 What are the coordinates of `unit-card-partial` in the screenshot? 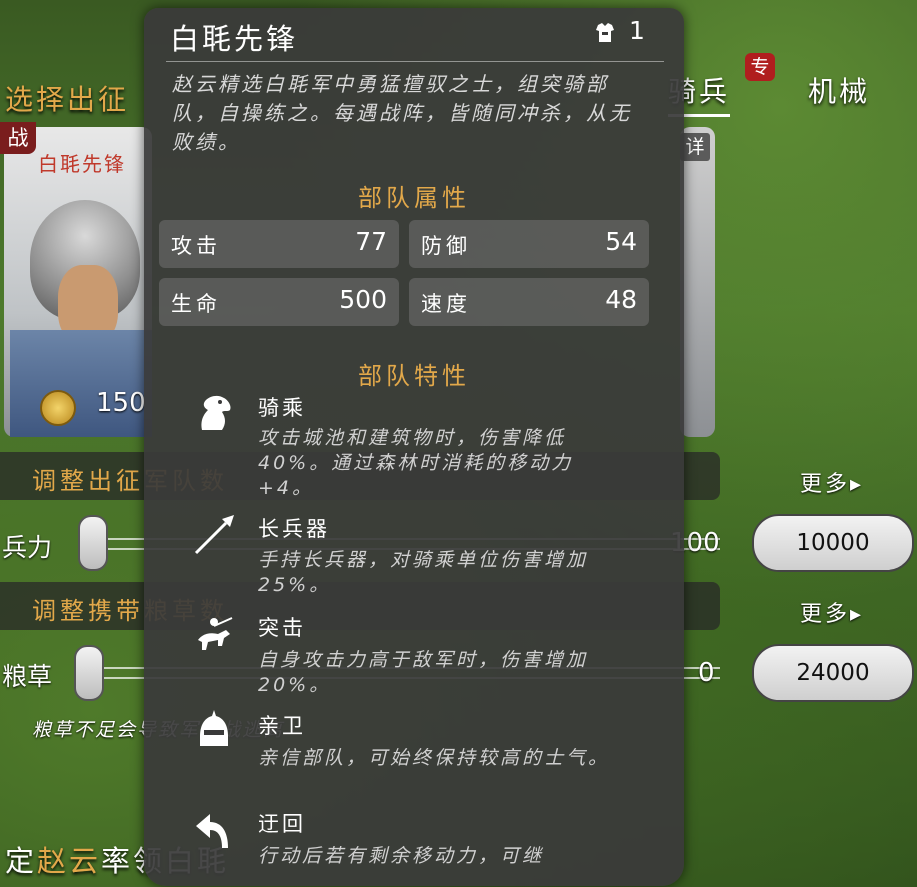 It's located at (697, 282).